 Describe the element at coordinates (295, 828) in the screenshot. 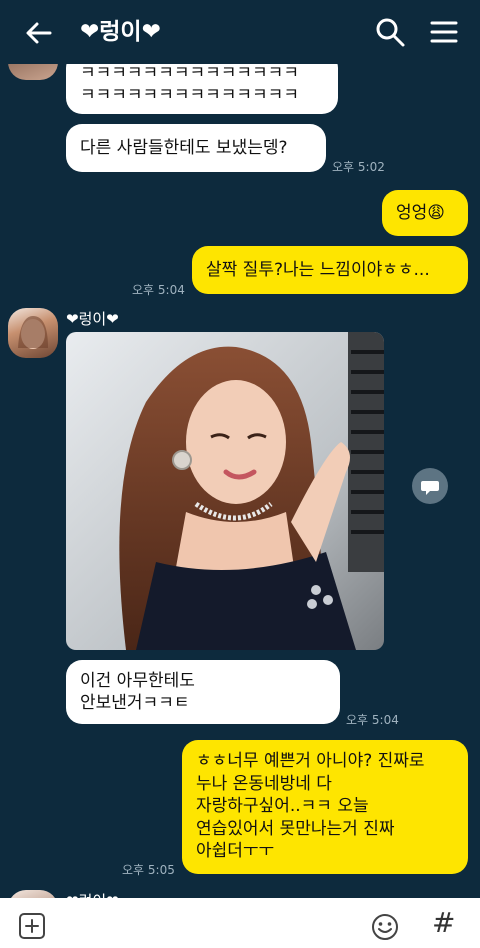

I see `message-text: 연습있어서 못만나는거 진짜` at that location.